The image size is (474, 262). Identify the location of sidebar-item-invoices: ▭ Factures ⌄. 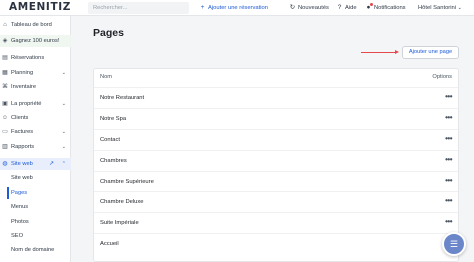
(35, 132).